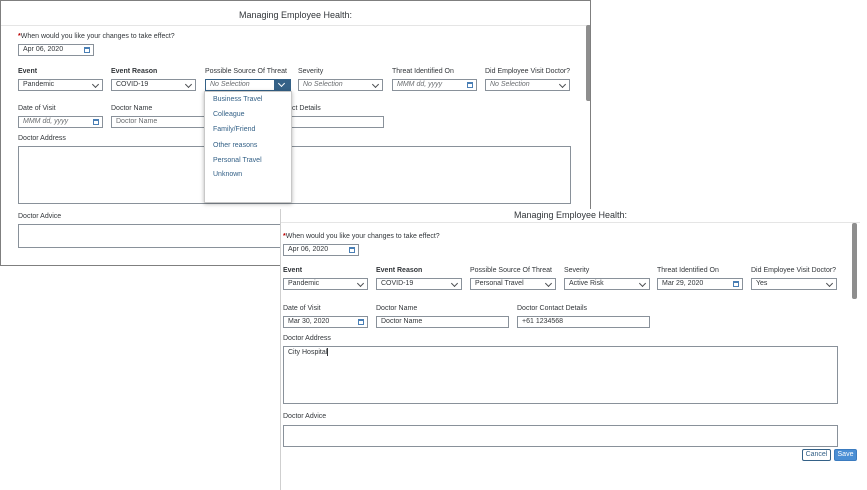 This screenshot has height=490, width=867. I want to click on visit-date-input: MMM dd, yyyy, so click(60, 122).